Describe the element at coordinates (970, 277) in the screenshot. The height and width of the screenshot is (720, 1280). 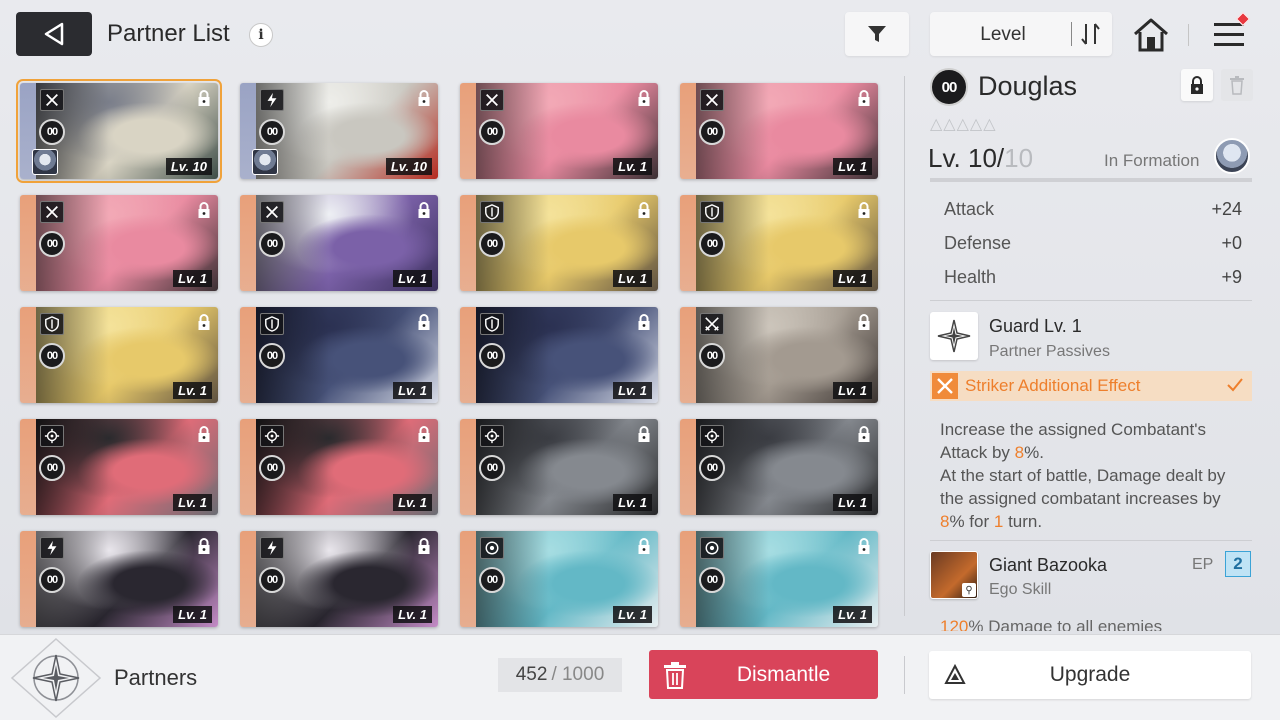
I see `stat-name: Health` at that location.